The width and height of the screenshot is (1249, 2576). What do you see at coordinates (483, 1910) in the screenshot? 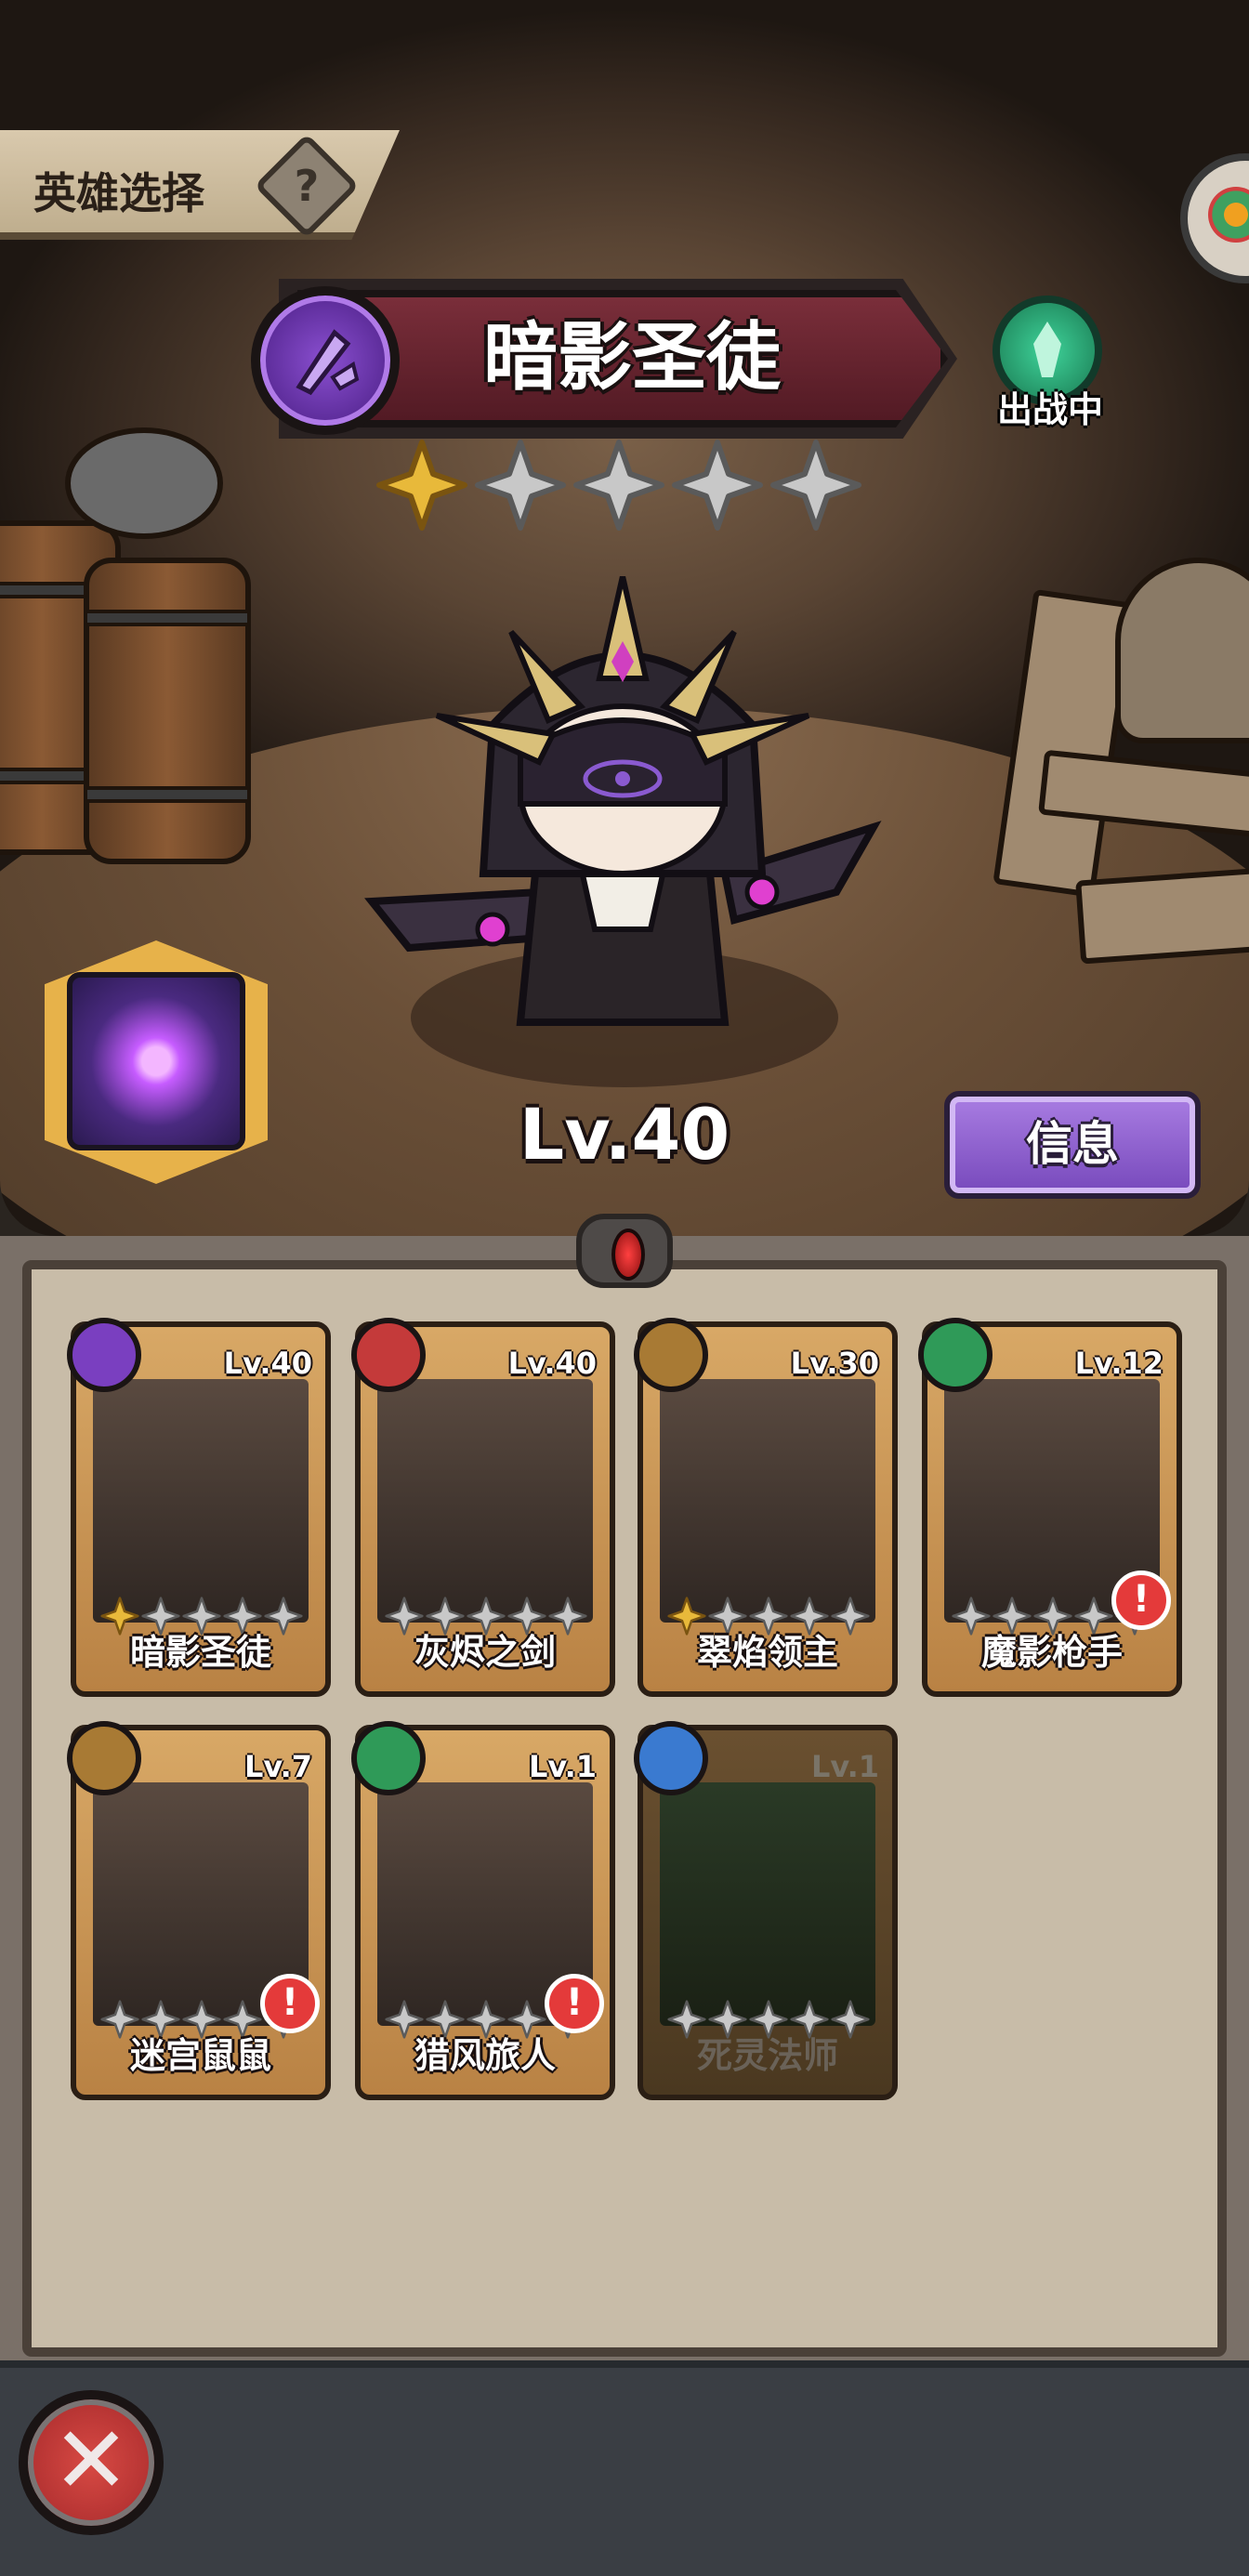
I see `hero-card: Lv.1! 猎风旅人` at bounding box center [483, 1910].